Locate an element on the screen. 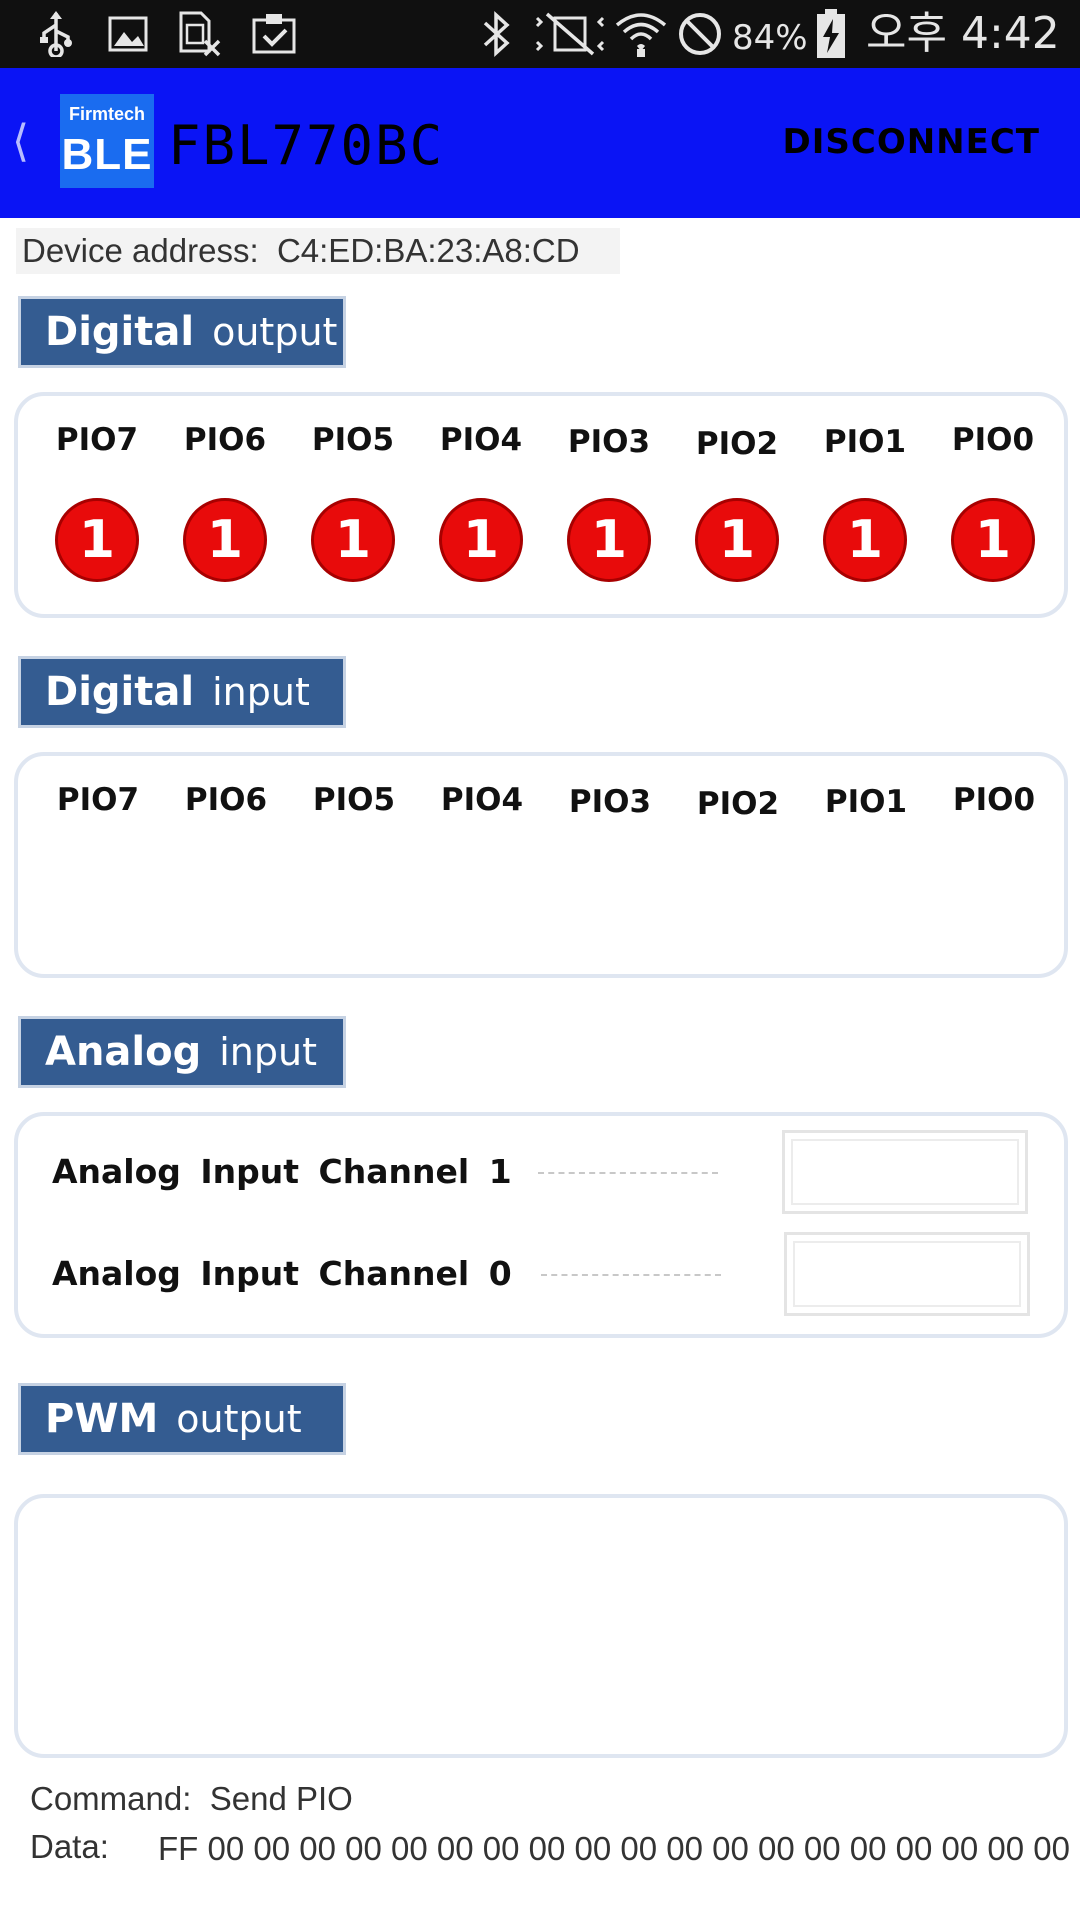 This screenshot has height=1920, width=1080. digital-output-pin-label: PIO1 is located at coordinates (865, 442).